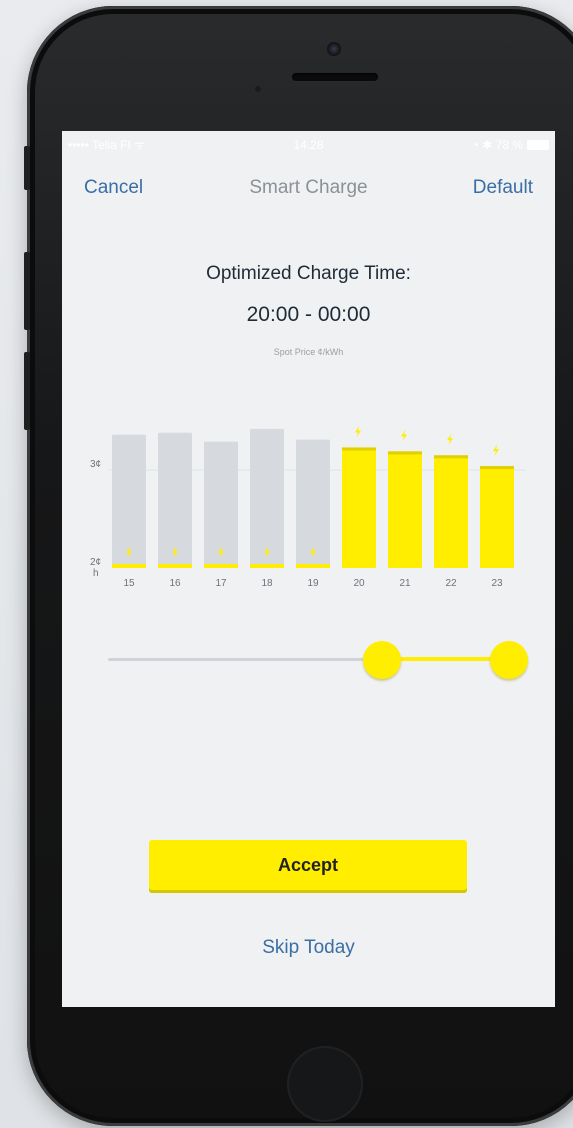 The width and height of the screenshot is (573, 1128). Describe the element at coordinates (267, 583) in the screenshot. I see `x-tick-label: 18` at that location.